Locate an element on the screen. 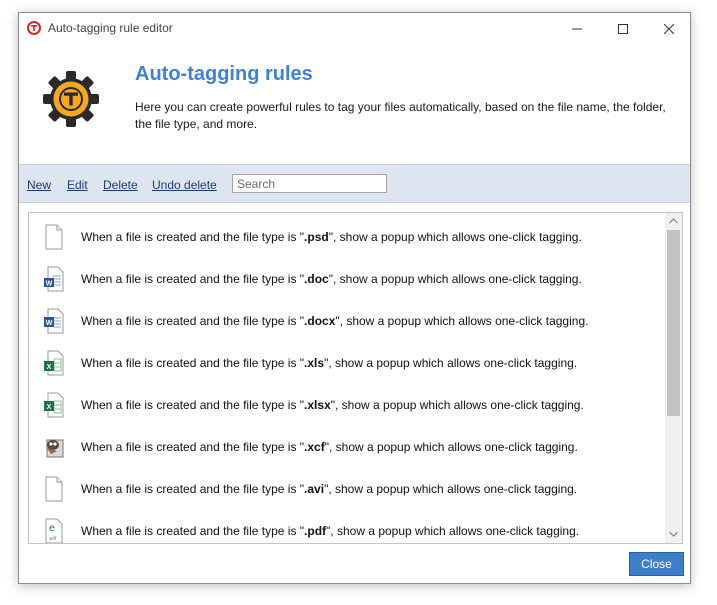 This screenshot has width=717, height=605. search-input is located at coordinates (309, 183).